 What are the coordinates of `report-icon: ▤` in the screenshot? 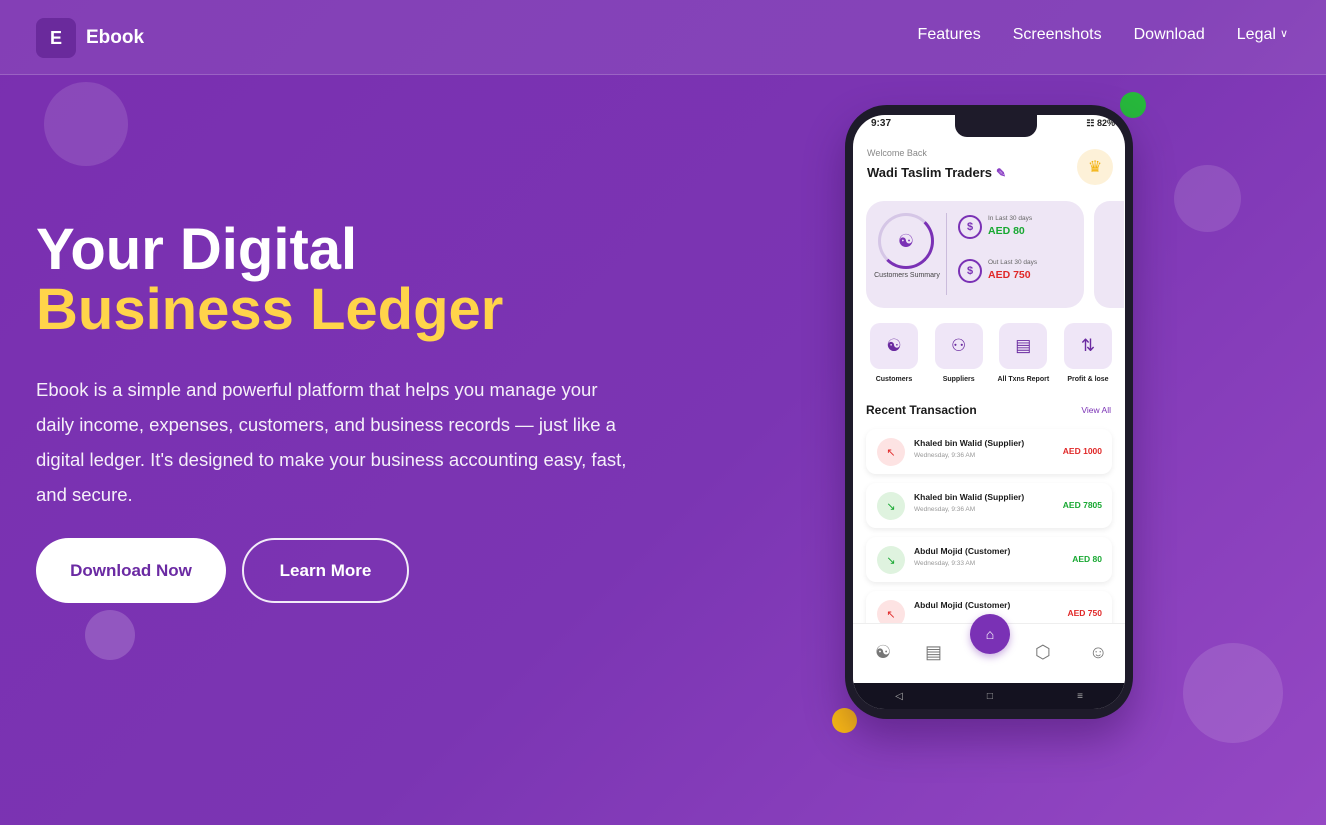 It's located at (1023, 346).